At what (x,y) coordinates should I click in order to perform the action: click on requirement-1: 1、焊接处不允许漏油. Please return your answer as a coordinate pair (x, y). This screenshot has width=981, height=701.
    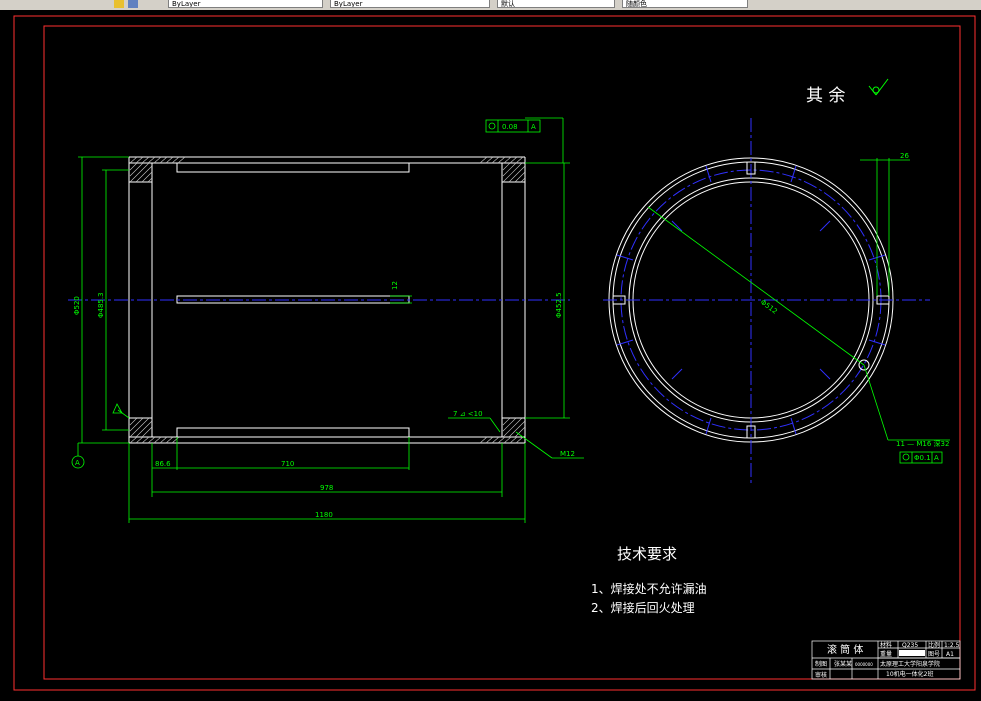
    Looking at the image, I should click on (649, 588).